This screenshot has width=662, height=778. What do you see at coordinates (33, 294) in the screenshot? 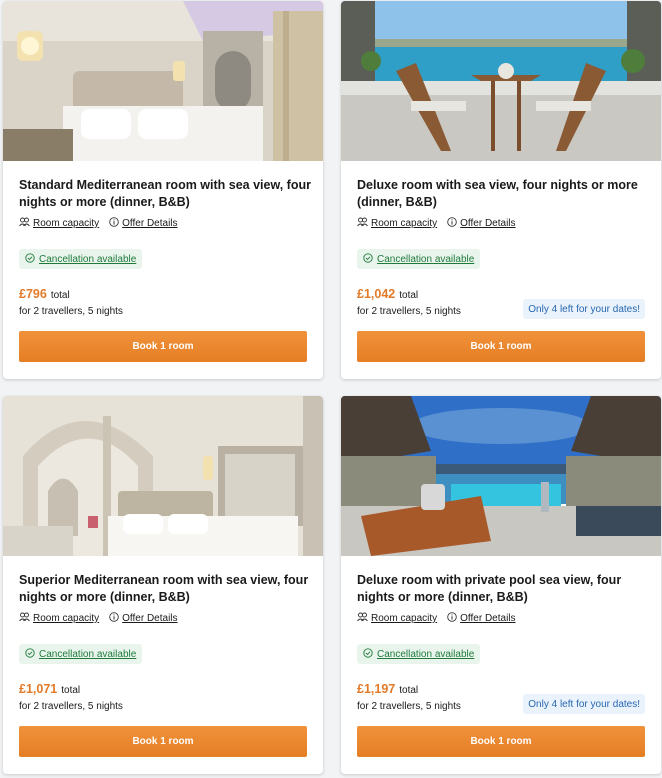
I see `price-amount: £796` at bounding box center [33, 294].